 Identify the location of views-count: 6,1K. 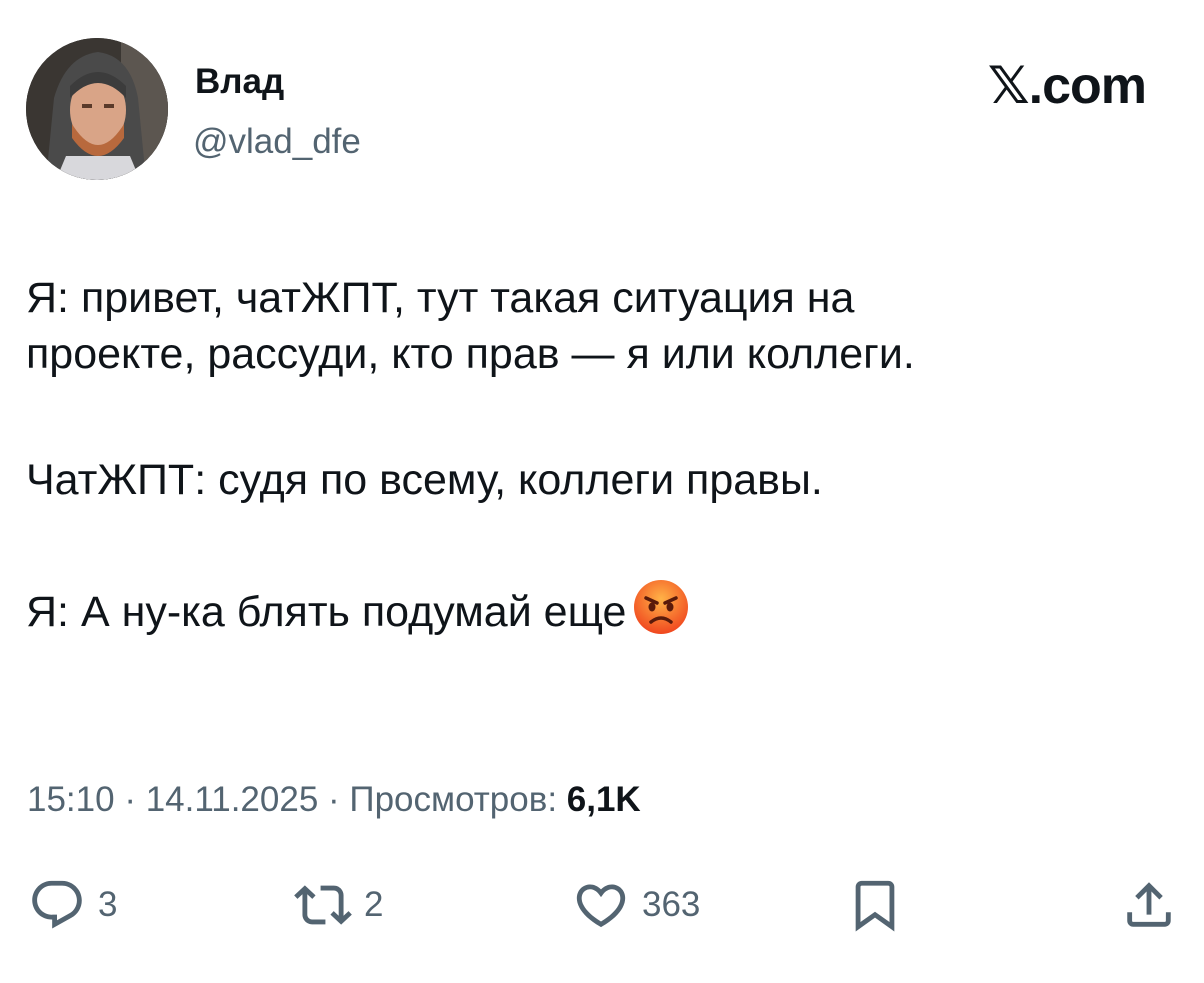
(603, 799).